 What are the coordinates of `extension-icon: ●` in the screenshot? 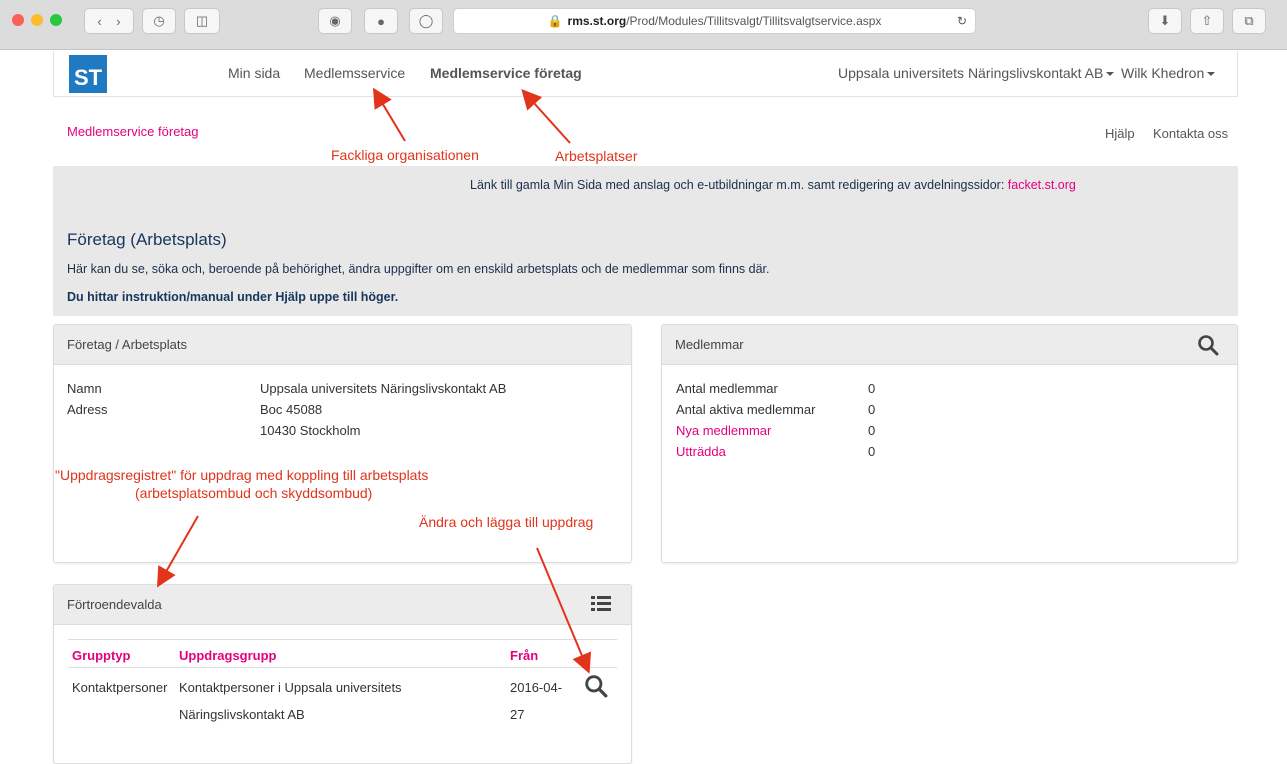 It's located at (381, 21).